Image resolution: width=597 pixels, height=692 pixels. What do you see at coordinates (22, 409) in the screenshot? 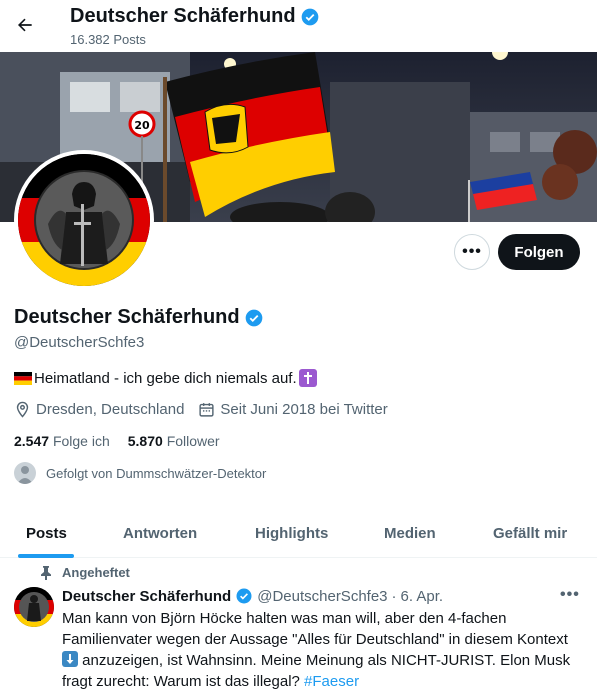
I see `location-pin-icon` at bounding box center [22, 409].